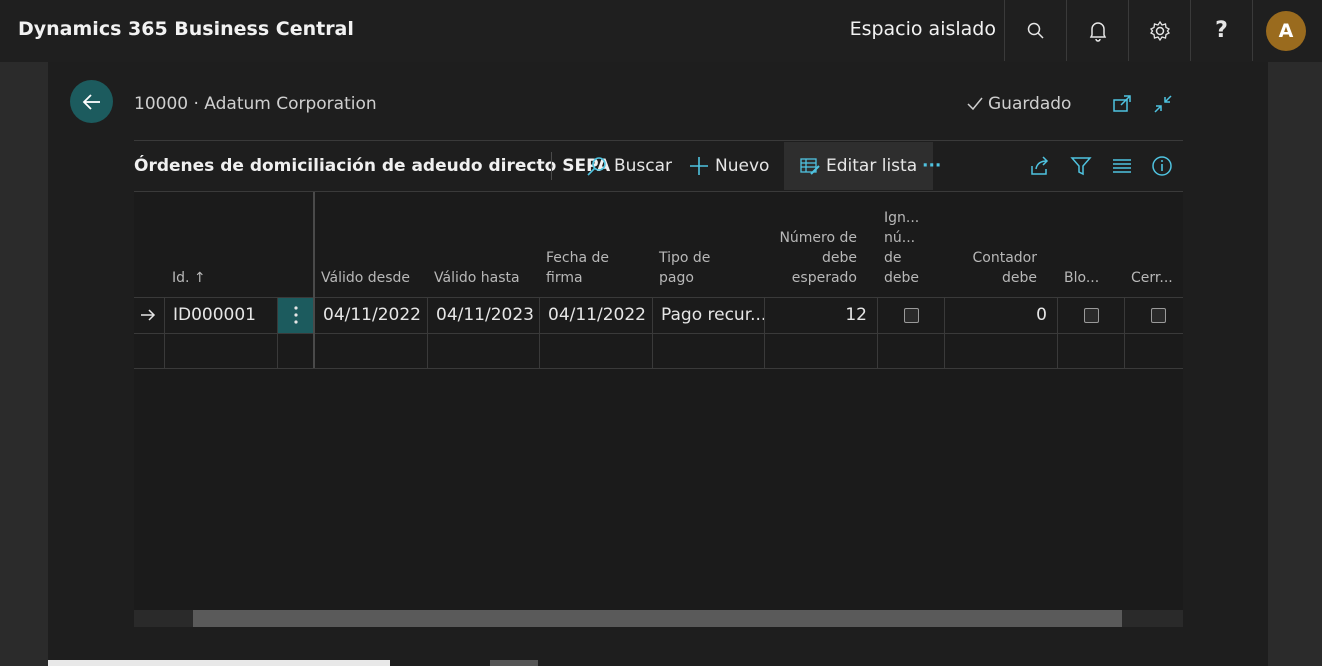 The image size is (1322, 666). I want to click on list-icon, so click(1122, 166).